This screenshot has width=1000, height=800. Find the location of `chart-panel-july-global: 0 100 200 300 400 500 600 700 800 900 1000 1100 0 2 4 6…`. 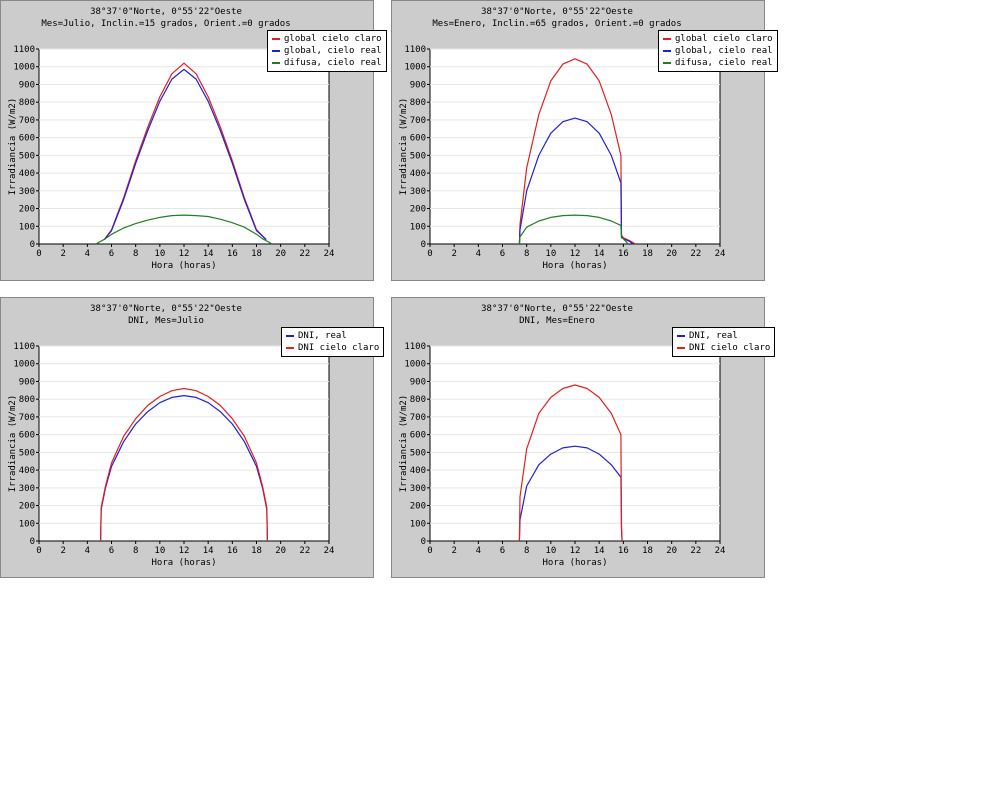

chart-panel-july-global: 0 100 200 300 400 500 600 700 800 900 1000 1100 0 2 4 6… is located at coordinates (193, 140).